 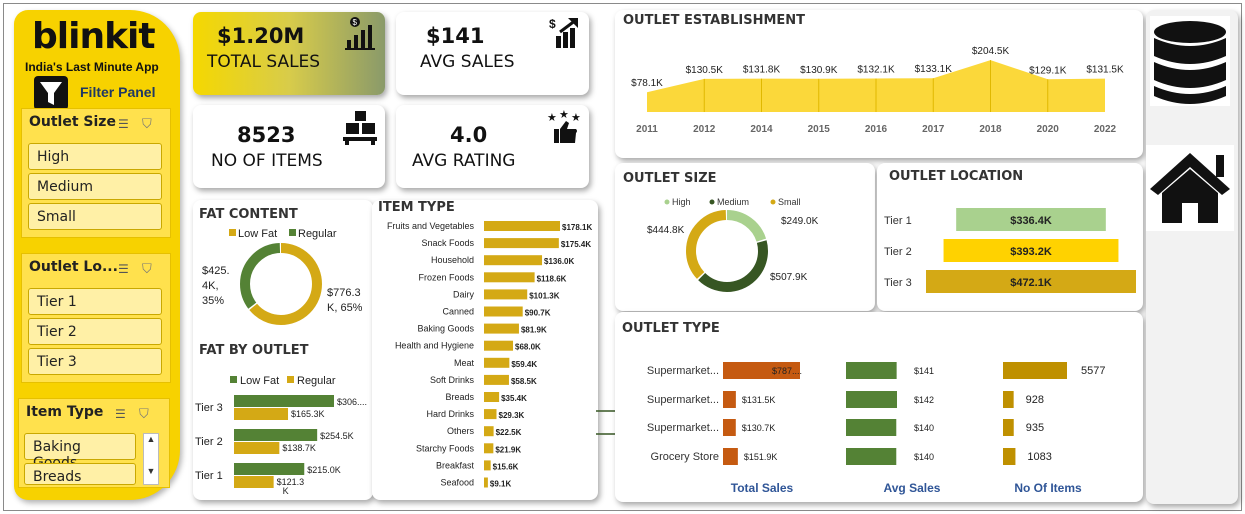 What do you see at coordinates (1190, 61) in the screenshot?
I see `database-button` at bounding box center [1190, 61].